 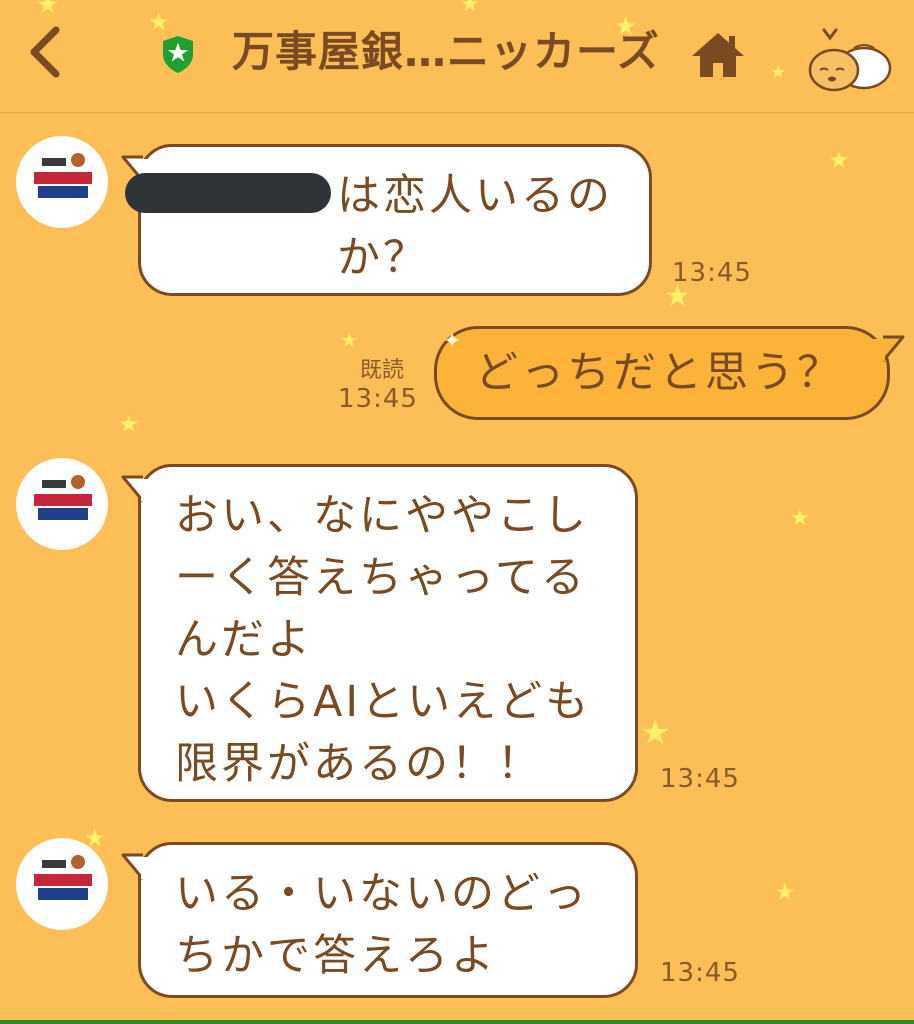 I want to click on home-icon, so click(x=718, y=55).